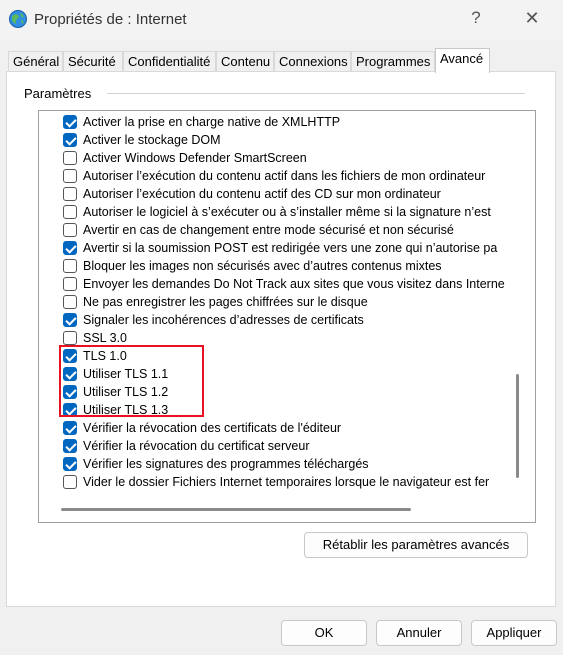  What do you see at coordinates (60, 93) in the screenshot?
I see `settings-group-label: Paramètres` at bounding box center [60, 93].